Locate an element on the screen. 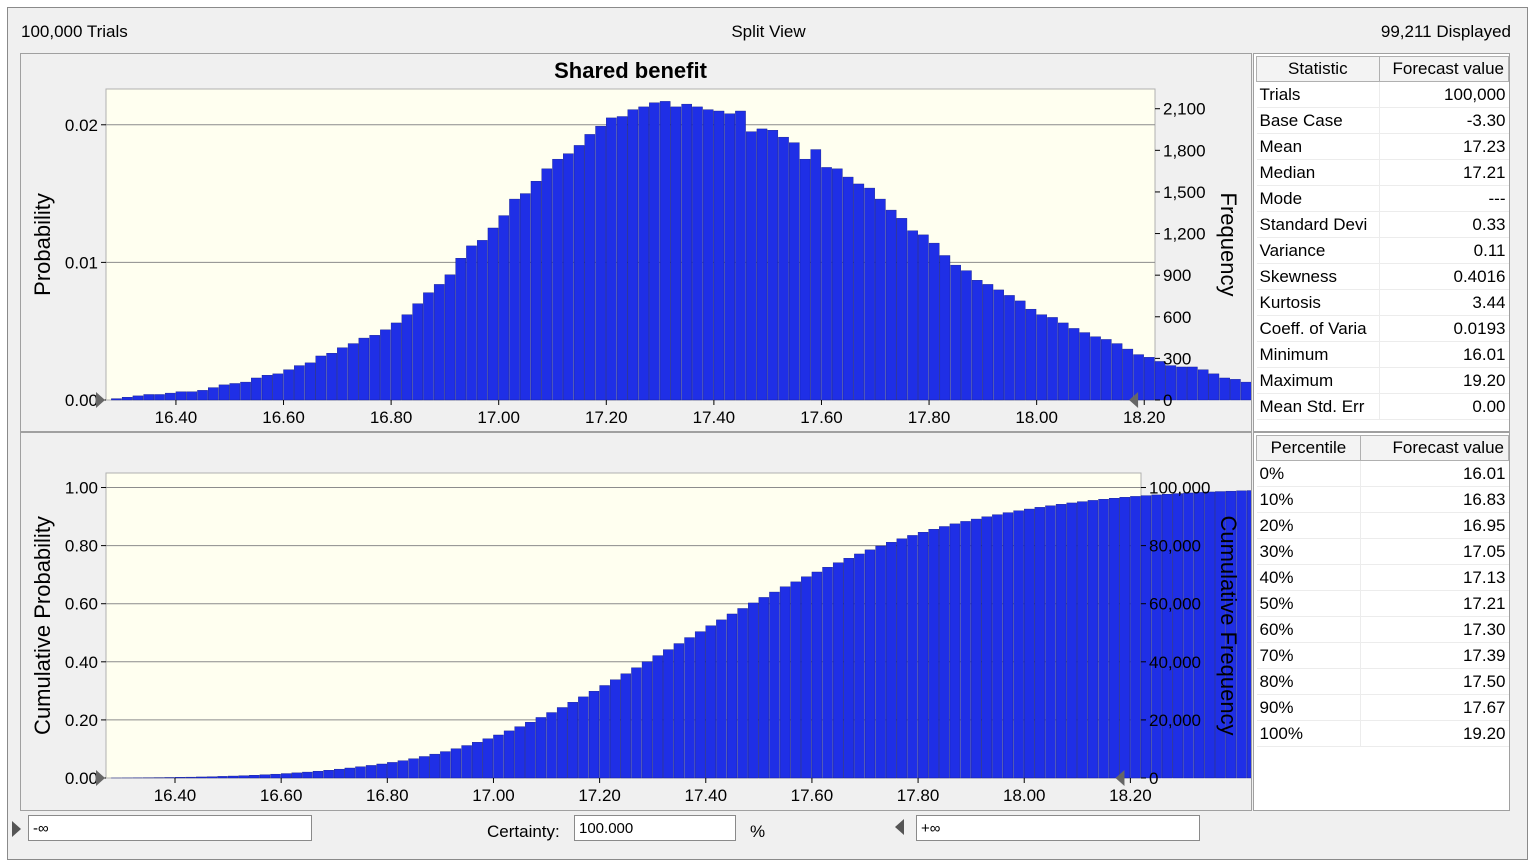  statistic-row: Median 17.21 is located at coordinates (1382, 172).